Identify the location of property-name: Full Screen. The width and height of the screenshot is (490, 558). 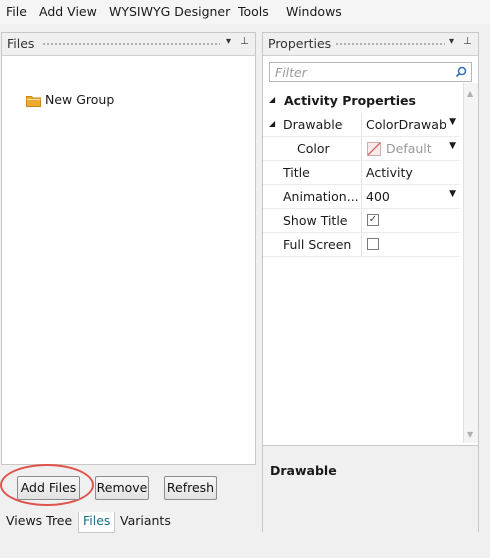
(317, 244).